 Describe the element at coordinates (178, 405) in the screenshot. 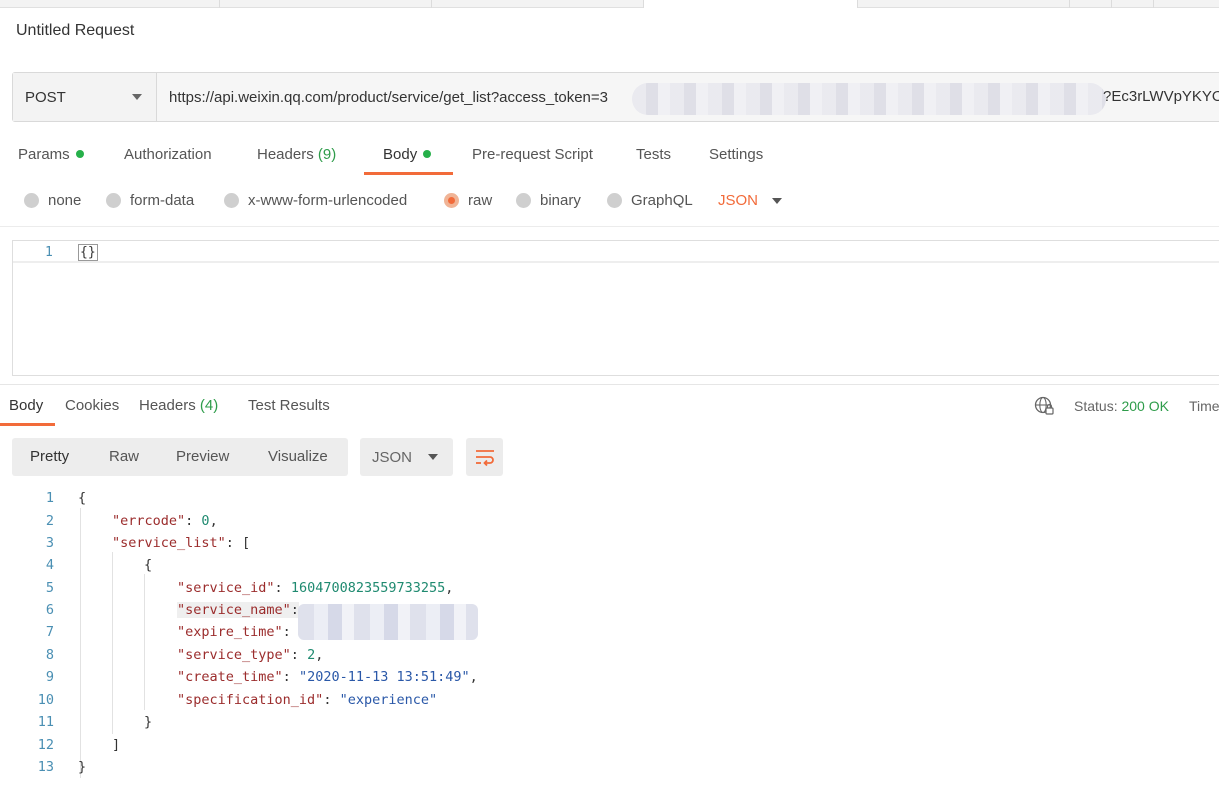

I see `response-tab-headers: Headers (4)` at that location.